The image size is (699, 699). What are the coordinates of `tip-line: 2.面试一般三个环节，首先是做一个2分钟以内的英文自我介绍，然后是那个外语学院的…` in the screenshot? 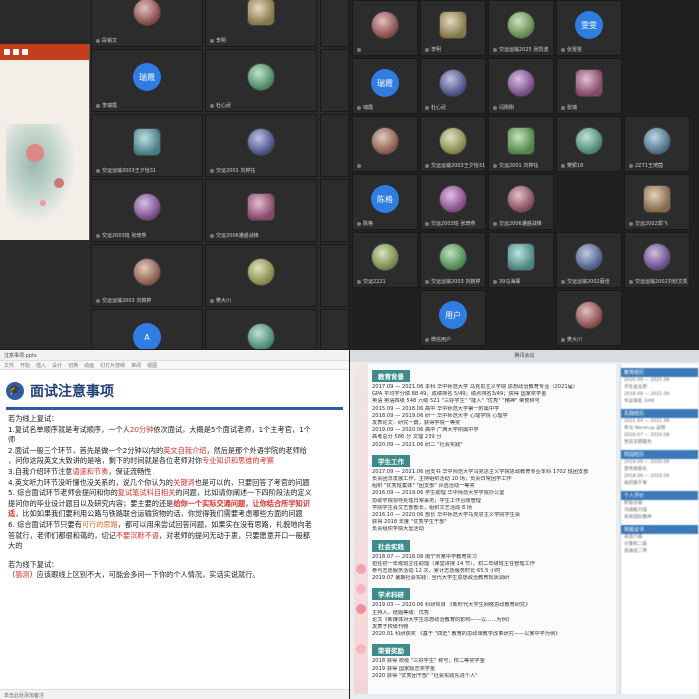 It's located at (157, 450).